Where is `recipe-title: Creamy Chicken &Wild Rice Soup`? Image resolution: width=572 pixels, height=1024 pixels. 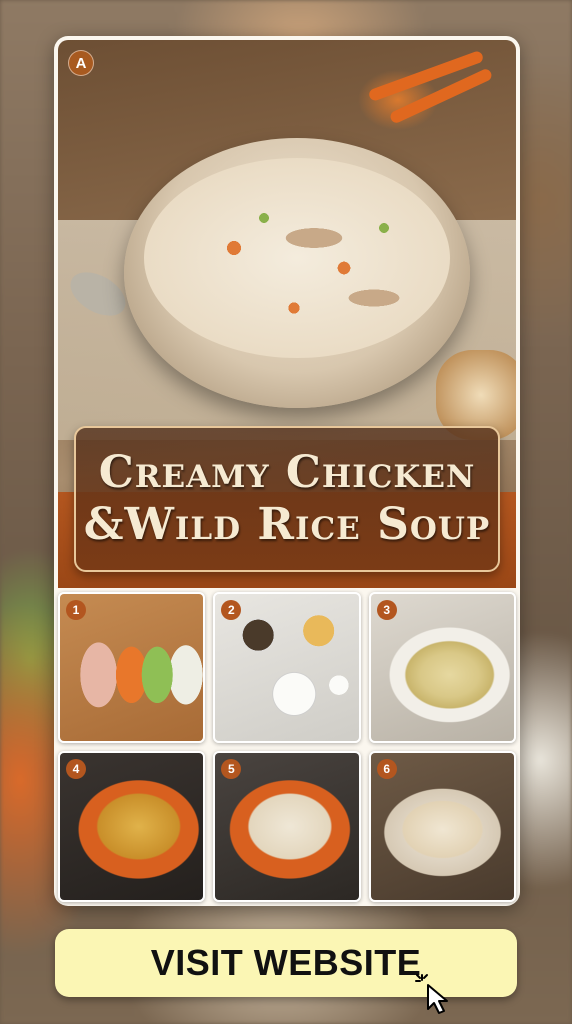
recipe-title: Creamy Chicken &Wild Rice Soup is located at coordinates (287, 499).